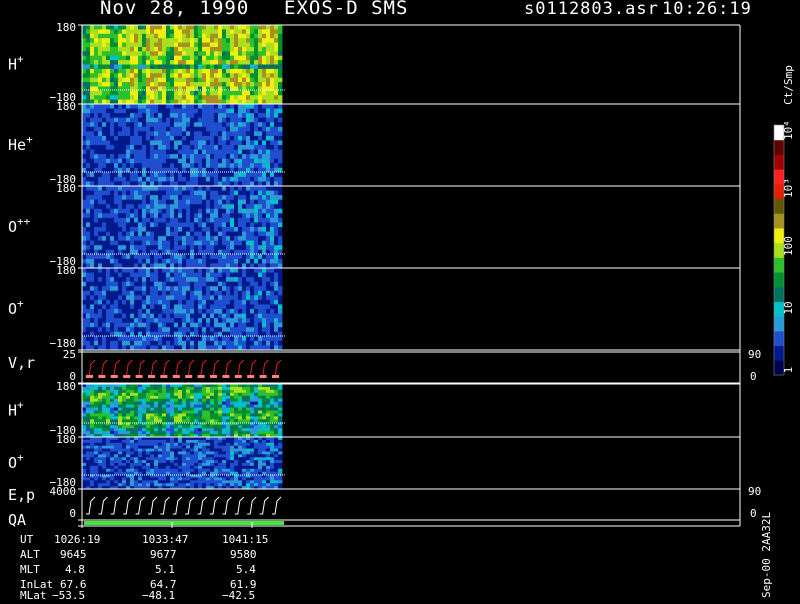  Describe the element at coordinates (766, 555) in the screenshot. I see `side-label: Sep-00 2AA32L` at that location.